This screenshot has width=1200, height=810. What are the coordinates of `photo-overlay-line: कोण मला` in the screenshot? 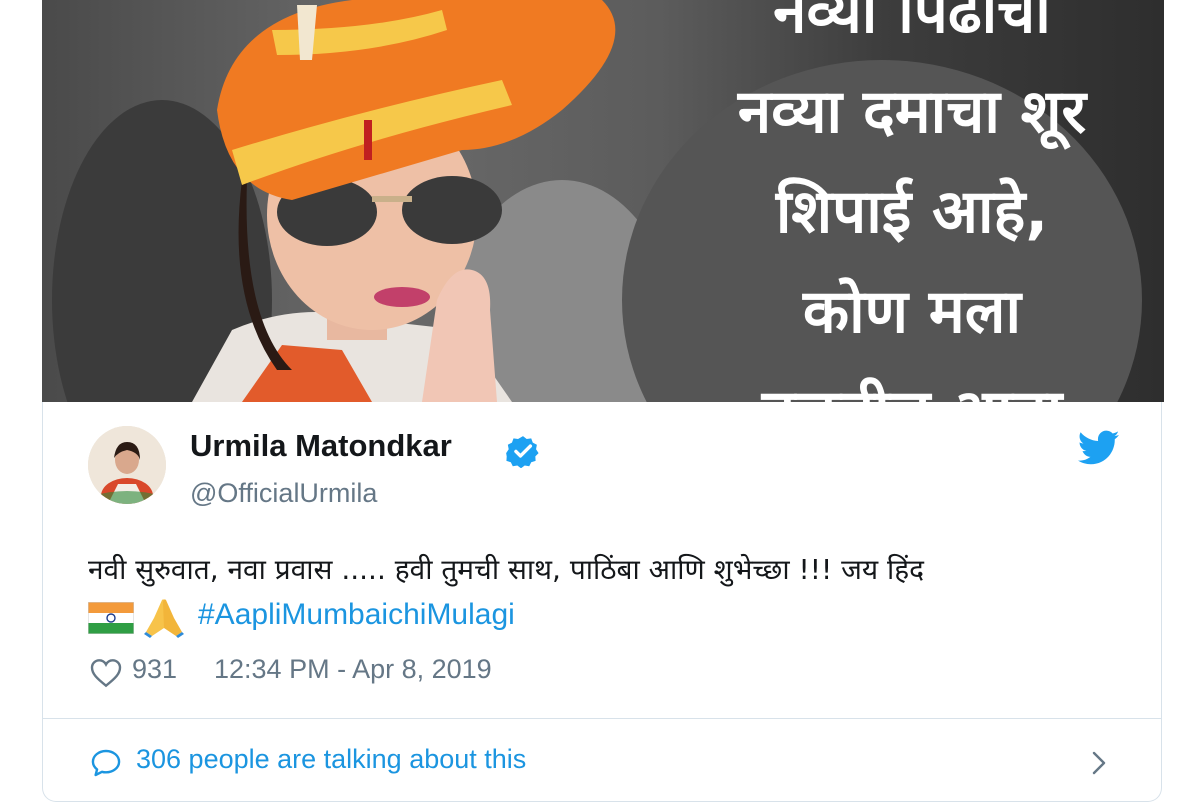 It's located at (912, 312).